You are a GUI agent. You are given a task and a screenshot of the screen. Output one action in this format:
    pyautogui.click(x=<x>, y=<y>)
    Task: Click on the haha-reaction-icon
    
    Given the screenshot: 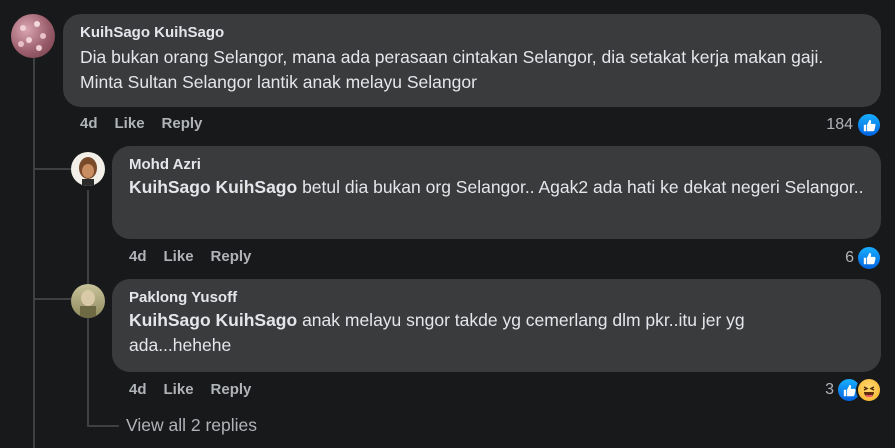 What is the action you would take?
    pyautogui.click(x=869, y=390)
    